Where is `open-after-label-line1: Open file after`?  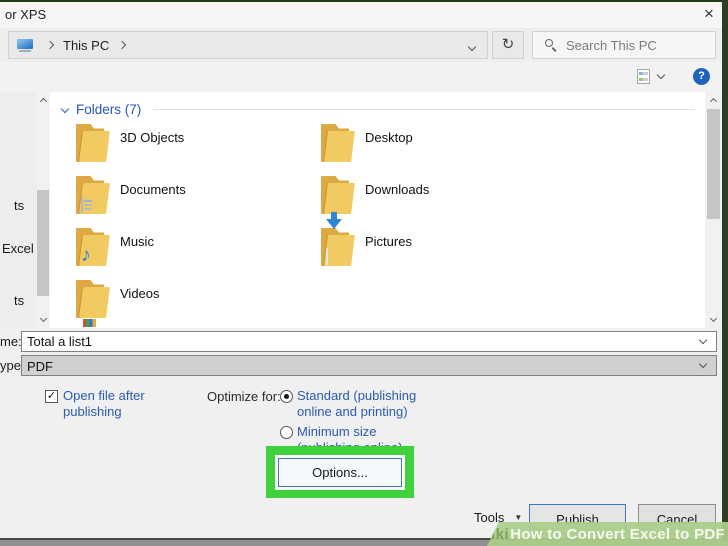
open-after-label-line1: Open file after is located at coordinates (104, 395).